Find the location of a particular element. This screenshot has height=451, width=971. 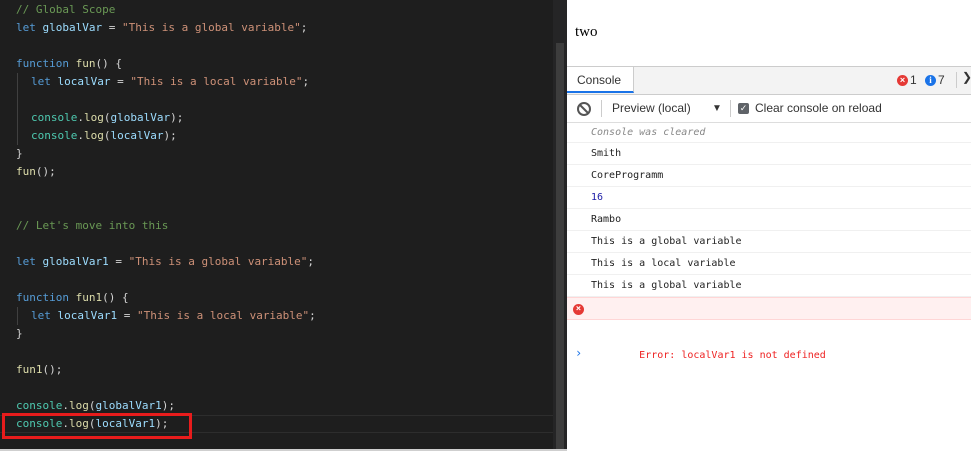

context-select: Preview (local) is located at coordinates (651, 108).